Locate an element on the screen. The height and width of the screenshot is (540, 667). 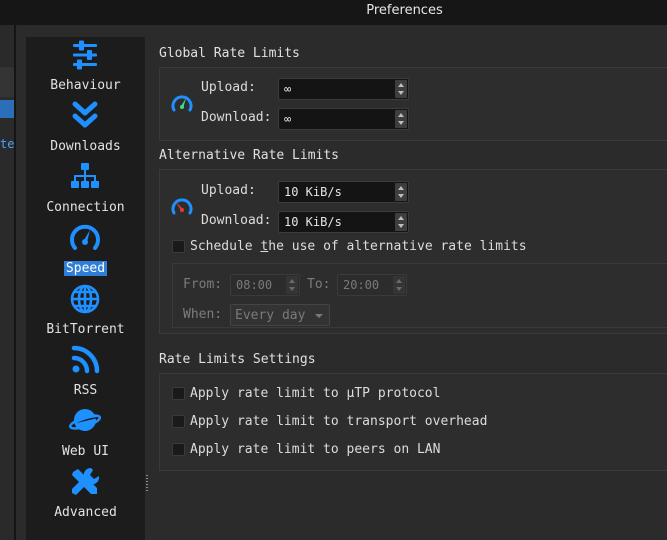
utp-label: Apply rate limit to µTP protocol is located at coordinates (315, 393).